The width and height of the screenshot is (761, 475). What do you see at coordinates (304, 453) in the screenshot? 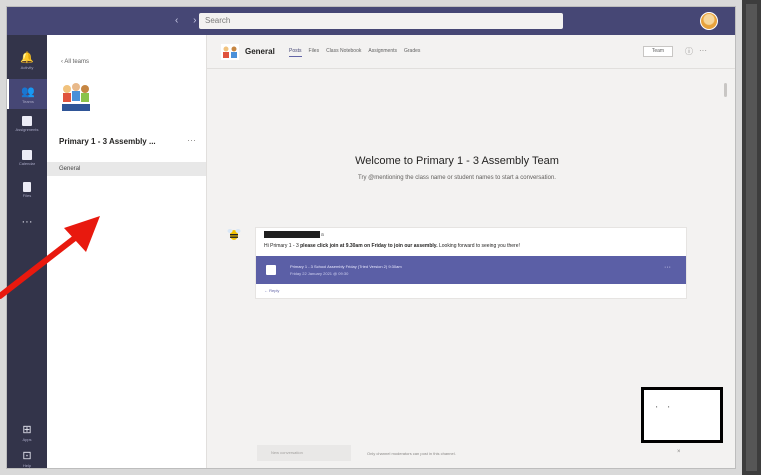
I see `new-conversation-button: New conversation` at bounding box center [304, 453].